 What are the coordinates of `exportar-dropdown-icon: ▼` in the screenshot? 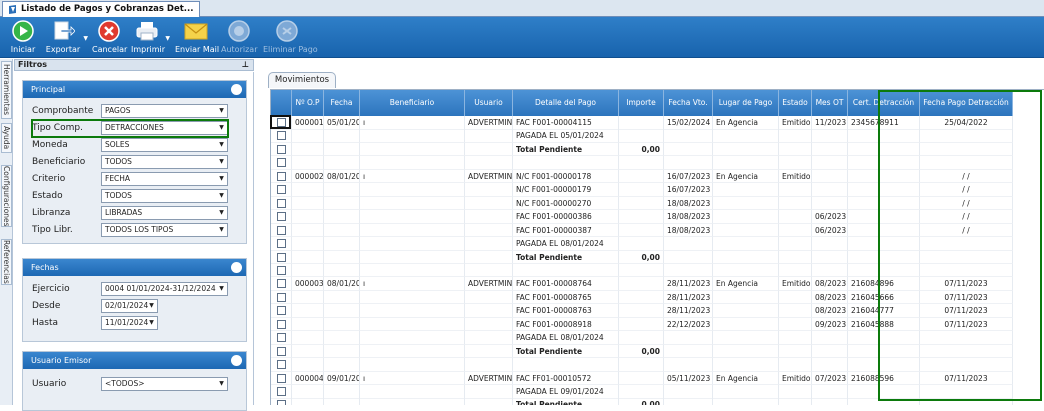 It's located at (85, 38).